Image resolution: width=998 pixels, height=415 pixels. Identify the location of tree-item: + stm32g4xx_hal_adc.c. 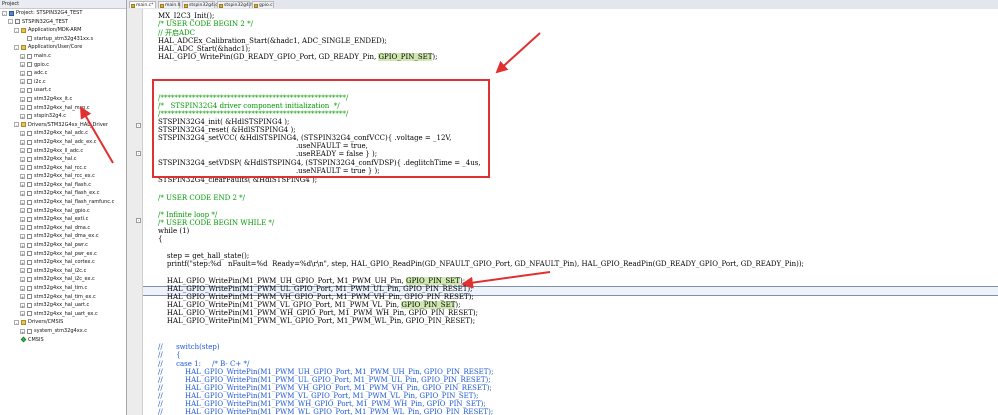
(63, 133).